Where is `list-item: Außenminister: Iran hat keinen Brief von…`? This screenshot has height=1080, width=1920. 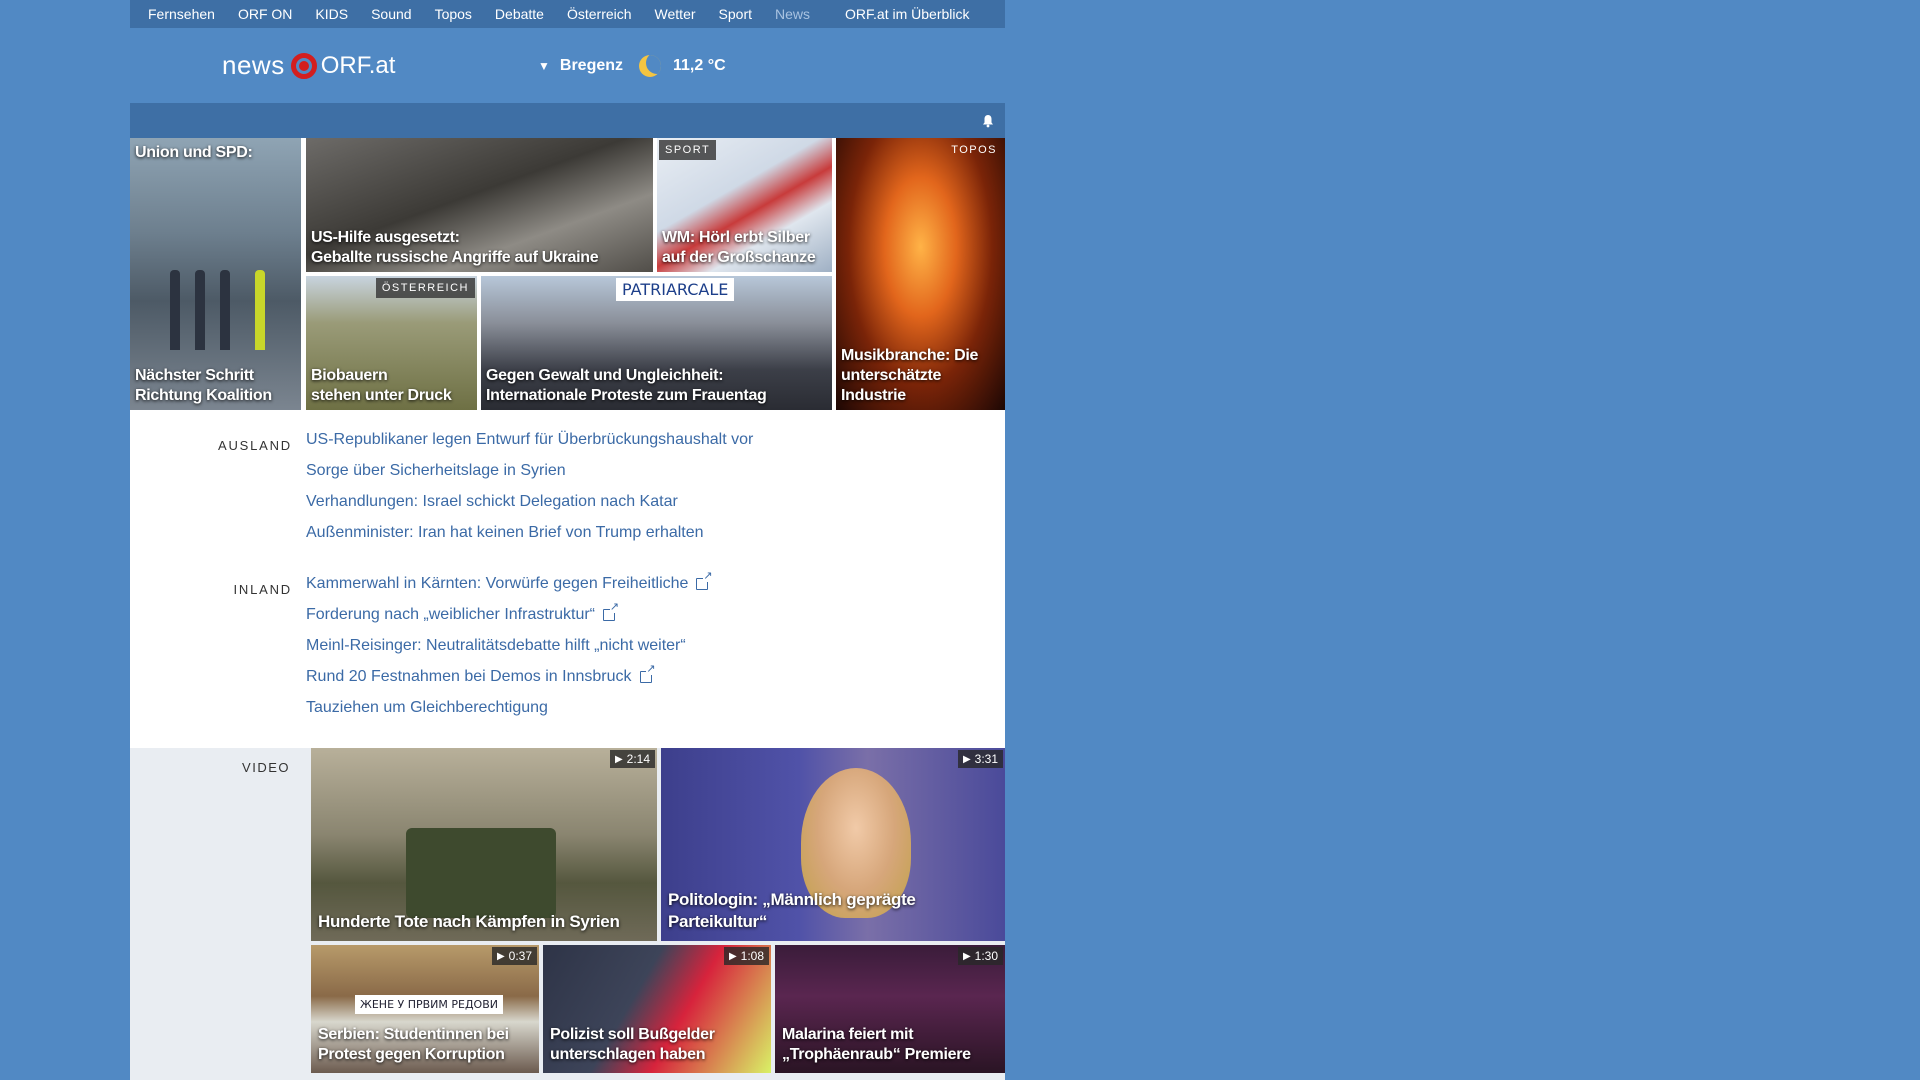
list-item: Außenminister: Iran hat keinen Brief von… is located at coordinates (529, 532).